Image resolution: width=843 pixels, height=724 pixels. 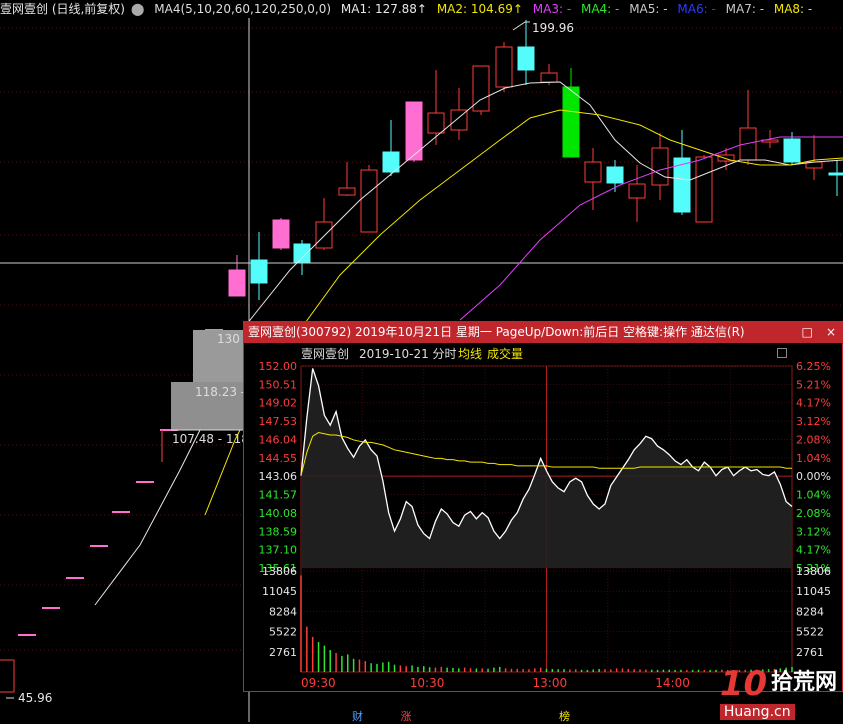 I want to click on price-tick-label: 143.06, so click(x=278, y=476).